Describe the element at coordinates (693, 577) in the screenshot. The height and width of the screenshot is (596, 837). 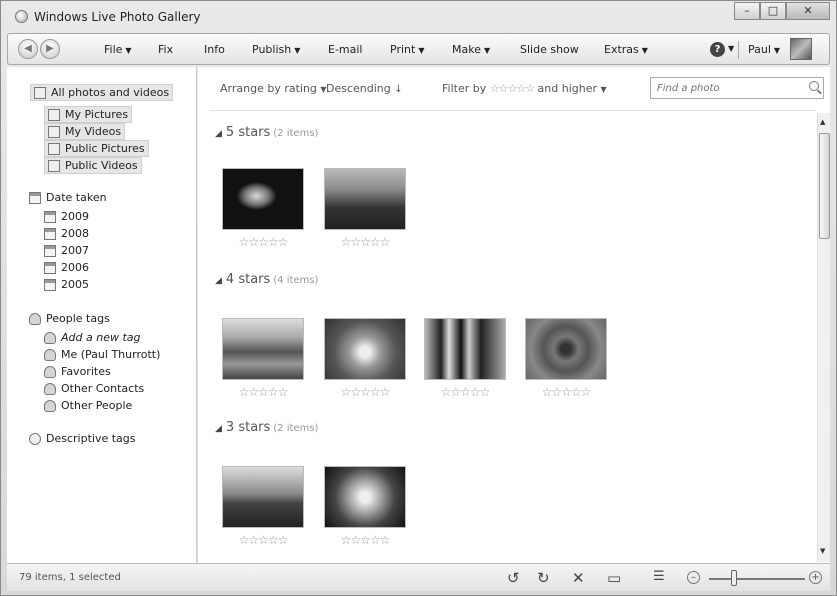
I see `zoom-out-icon: –` at that location.